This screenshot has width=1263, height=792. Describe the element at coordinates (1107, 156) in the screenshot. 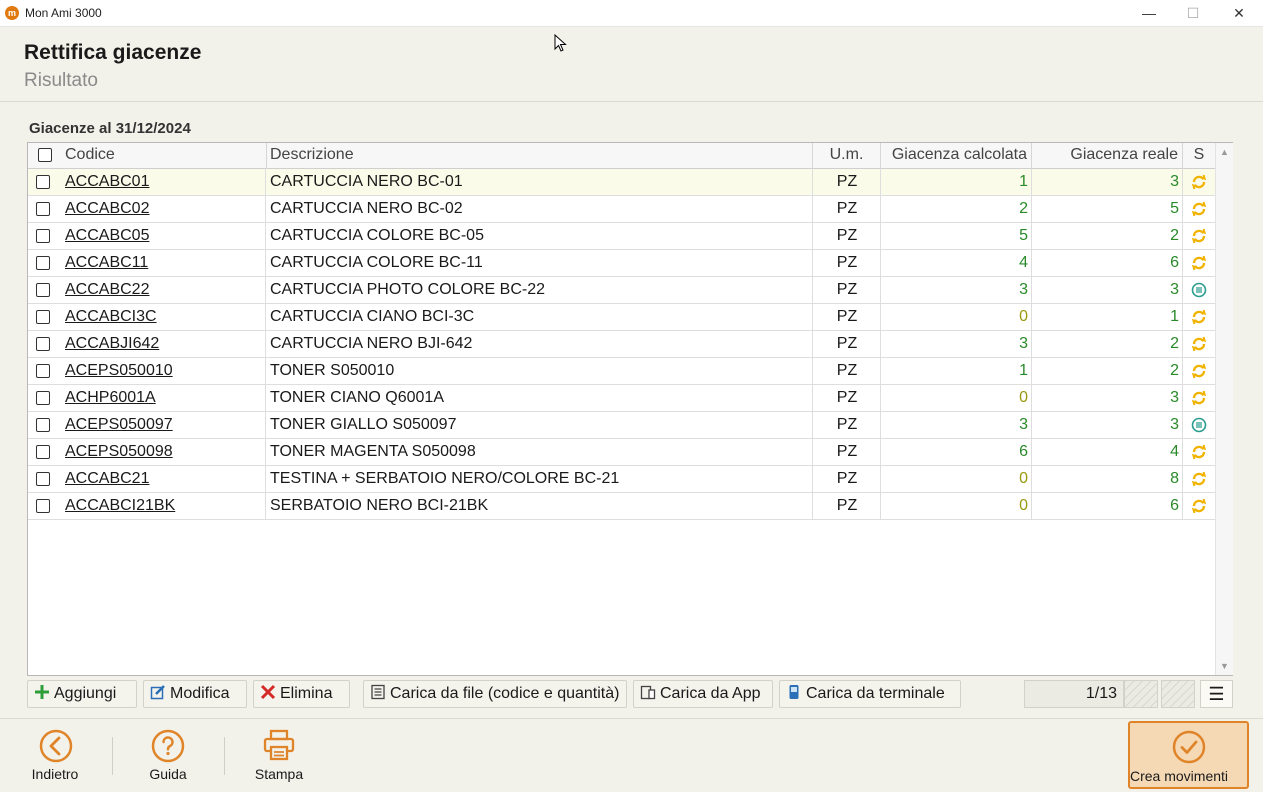

I see `column-header-real: Giacenza reale` at that location.